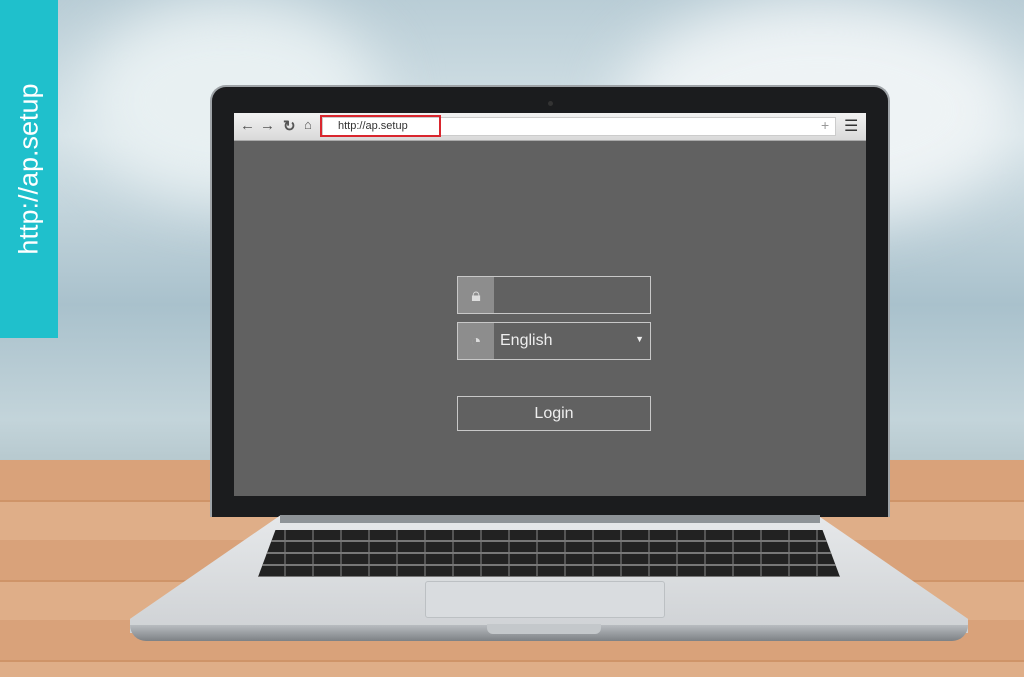  I want to click on forward-arrow-icon: →, so click(267, 125).